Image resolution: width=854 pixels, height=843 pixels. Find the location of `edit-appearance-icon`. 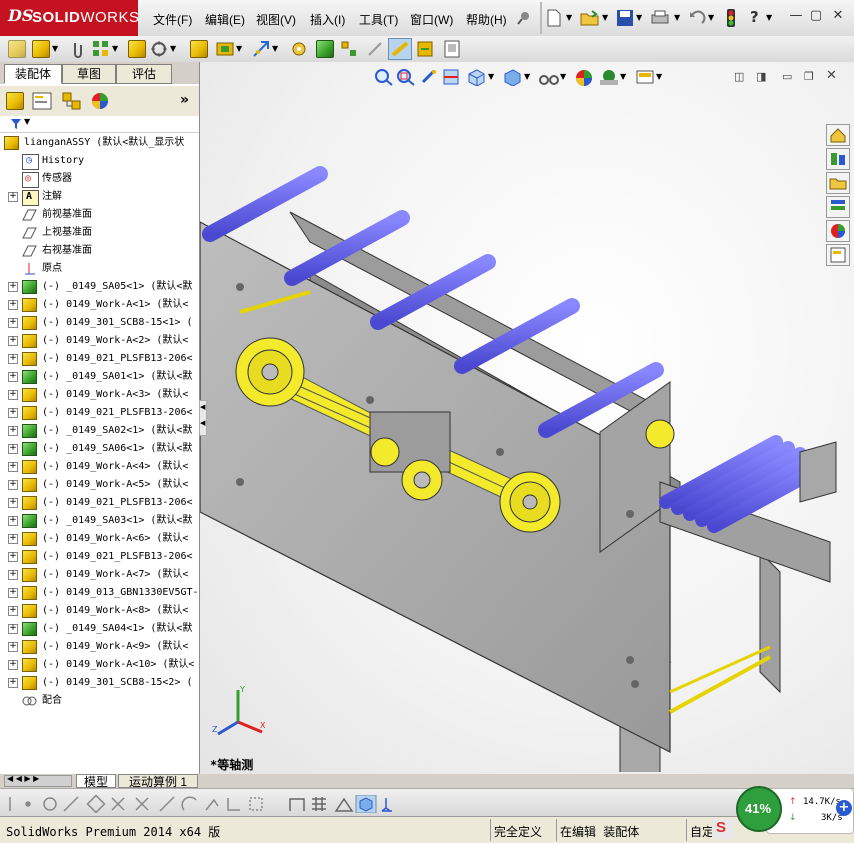

edit-appearance-icon is located at coordinates (584, 78).